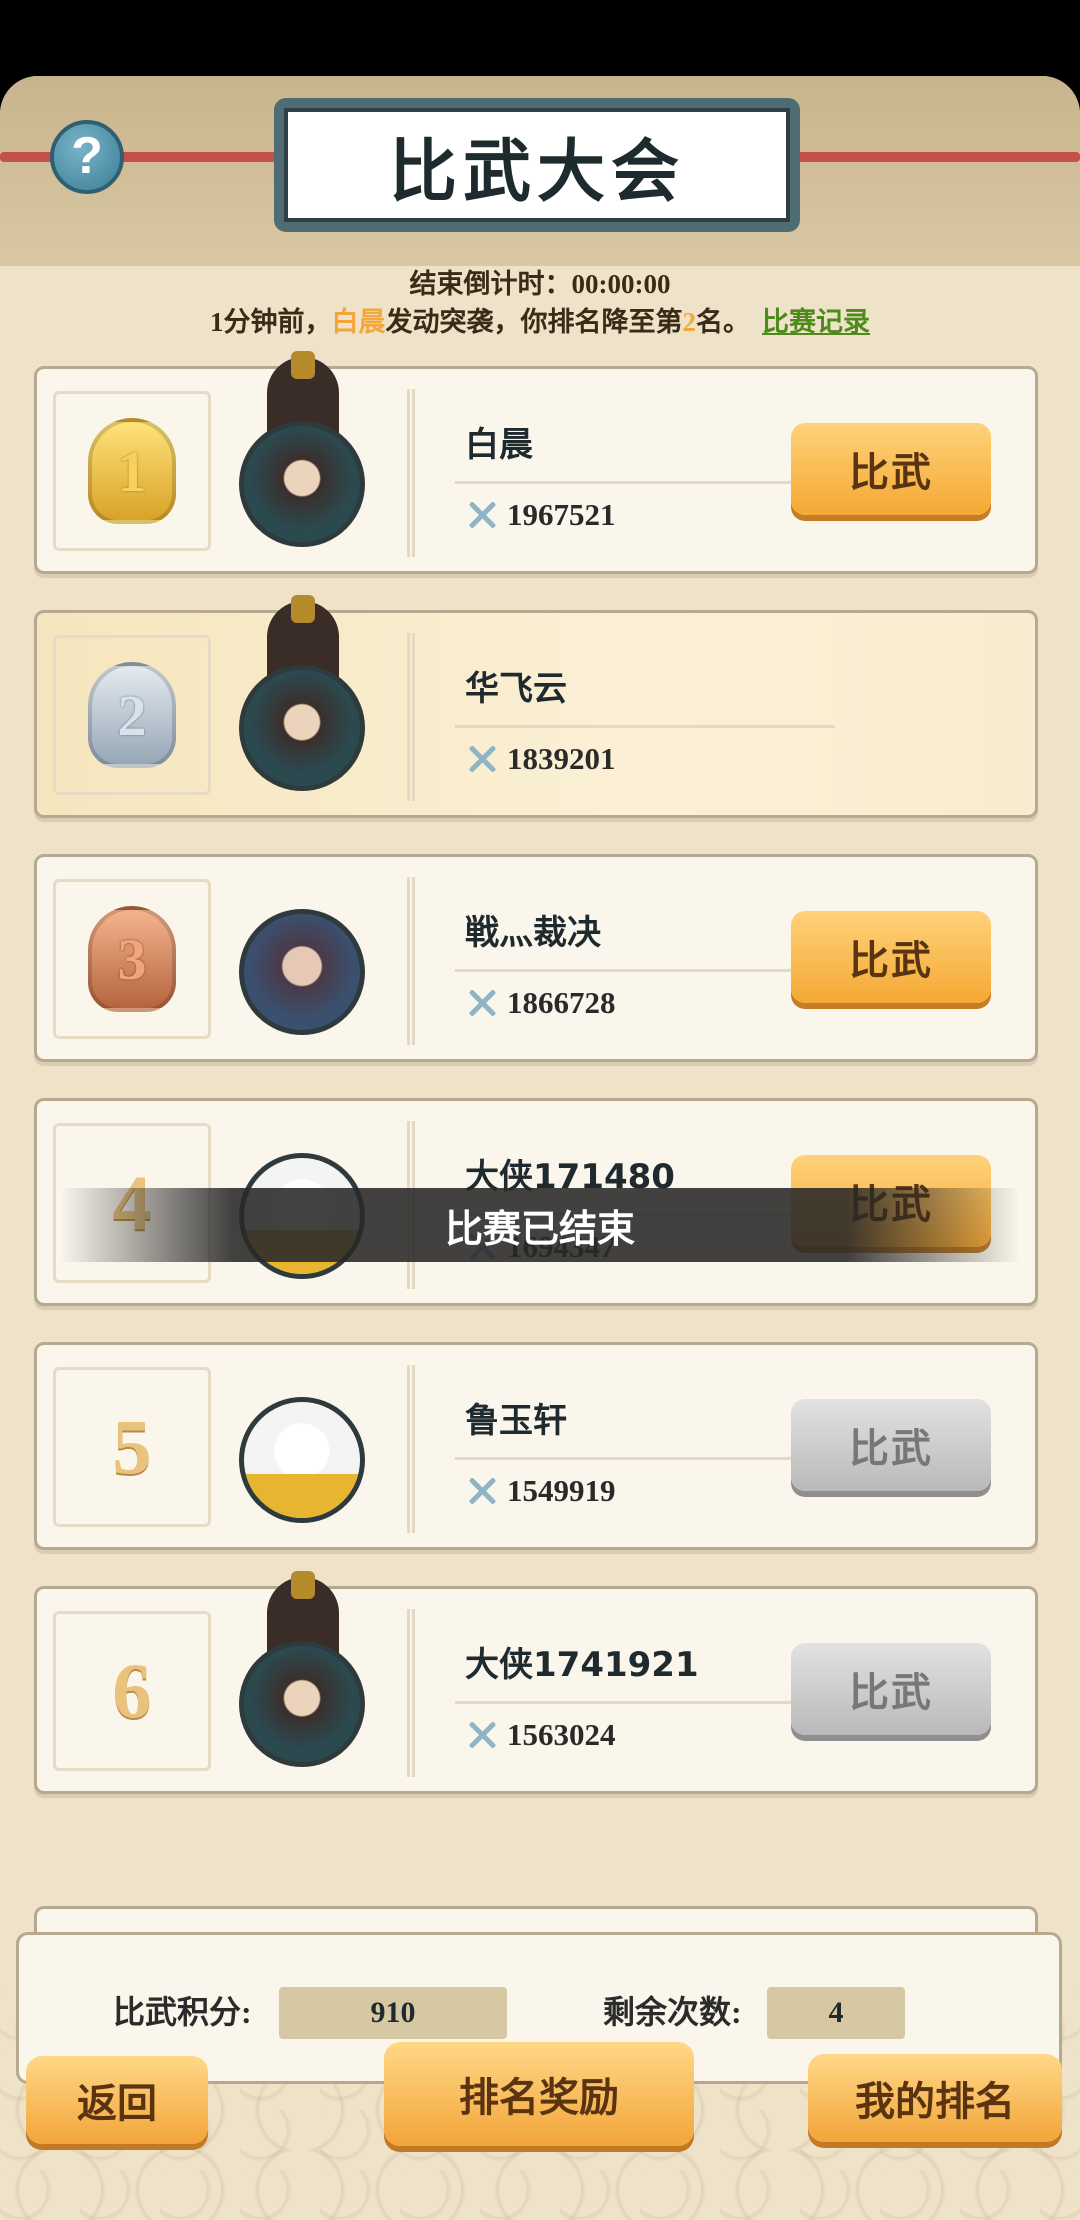  I want to click on remaining-value: 4, so click(836, 2013).